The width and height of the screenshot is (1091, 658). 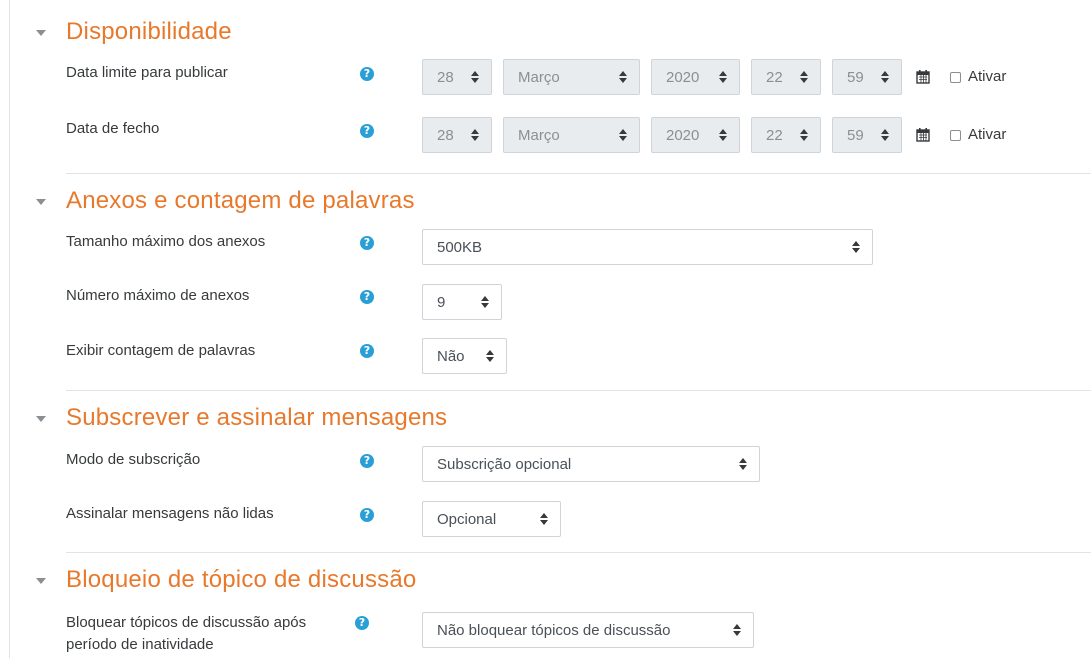 I want to click on lock-select: Não bloquear tópicos de discussão, so click(x=588, y=630).